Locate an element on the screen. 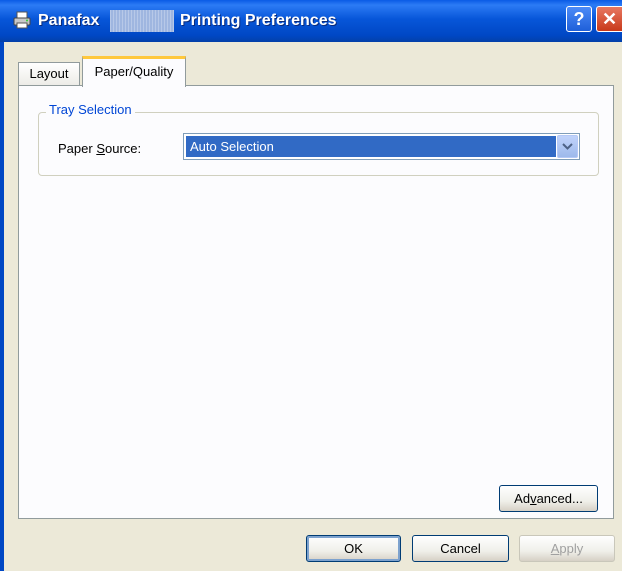 This screenshot has height=571, width=622. tab-layout-label: Layout is located at coordinates (49, 73).